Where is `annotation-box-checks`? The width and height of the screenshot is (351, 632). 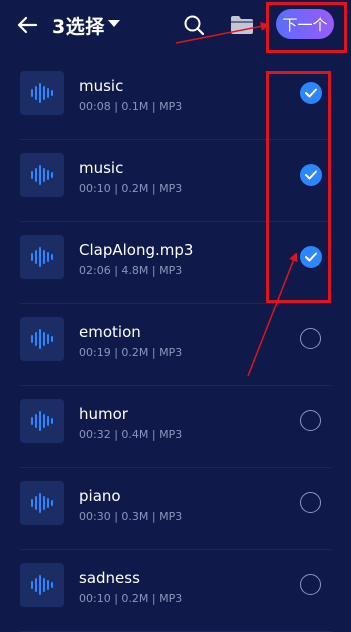 annotation-box-checks is located at coordinates (298, 187).